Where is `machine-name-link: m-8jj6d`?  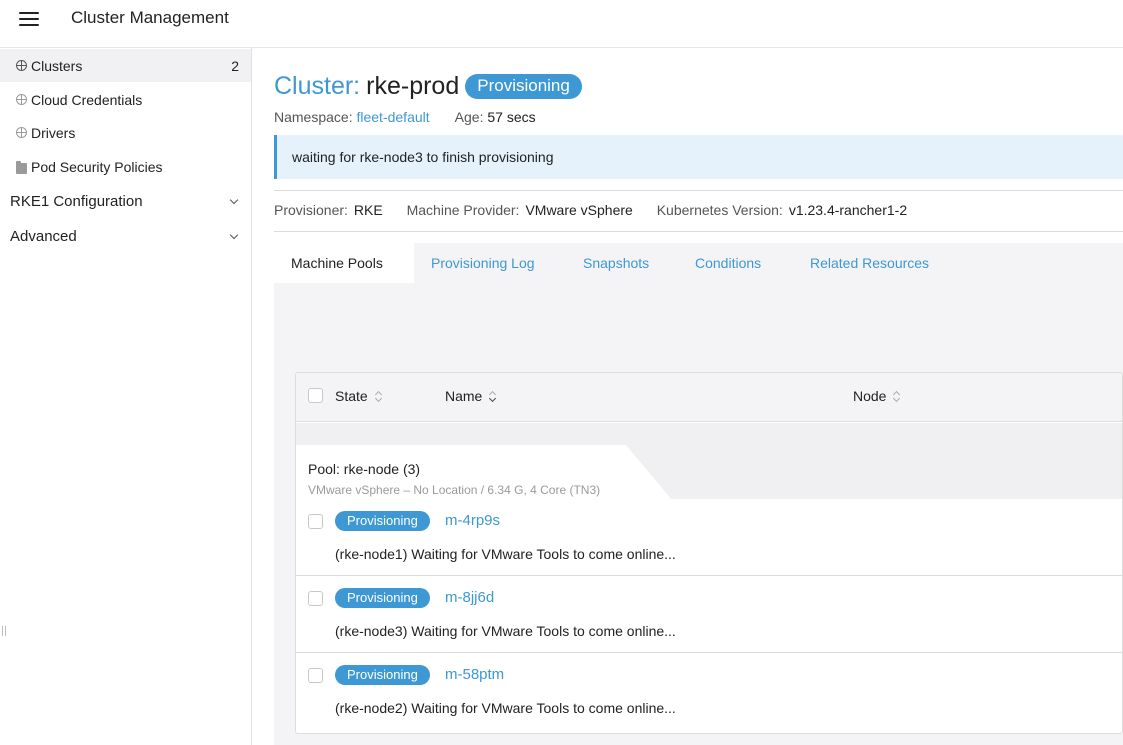 machine-name-link: m-8jj6d is located at coordinates (469, 597).